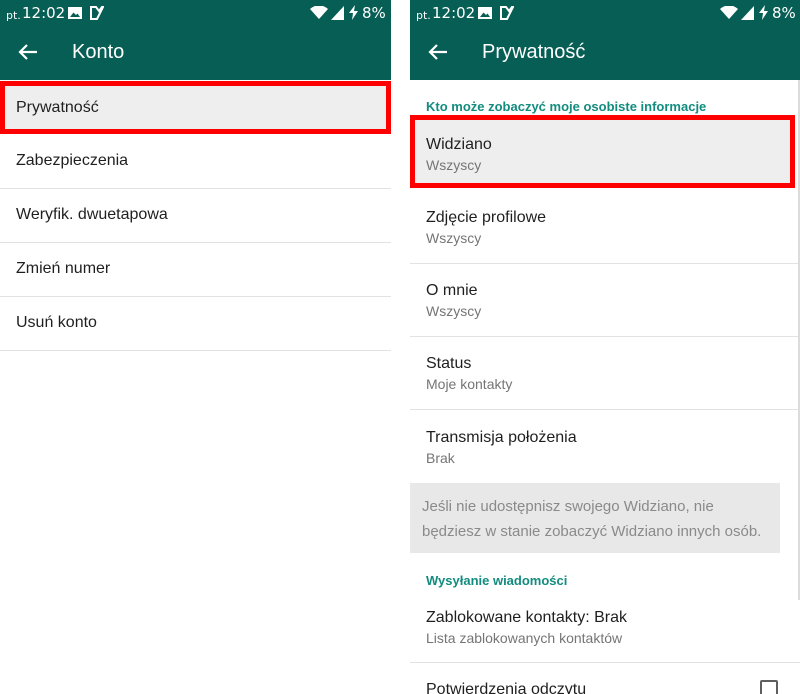  What do you see at coordinates (98, 52) in the screenshot?
I see `page-title: Konto` at bounding box center [98, 52].